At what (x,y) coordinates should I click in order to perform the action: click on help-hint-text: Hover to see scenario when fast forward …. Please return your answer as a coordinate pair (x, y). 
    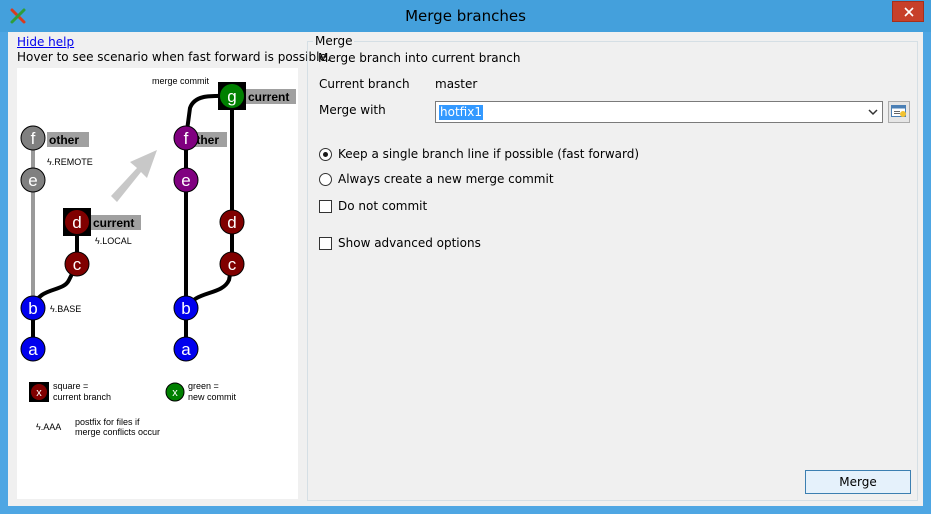
    Looking at the image, I should click on (174, 57).